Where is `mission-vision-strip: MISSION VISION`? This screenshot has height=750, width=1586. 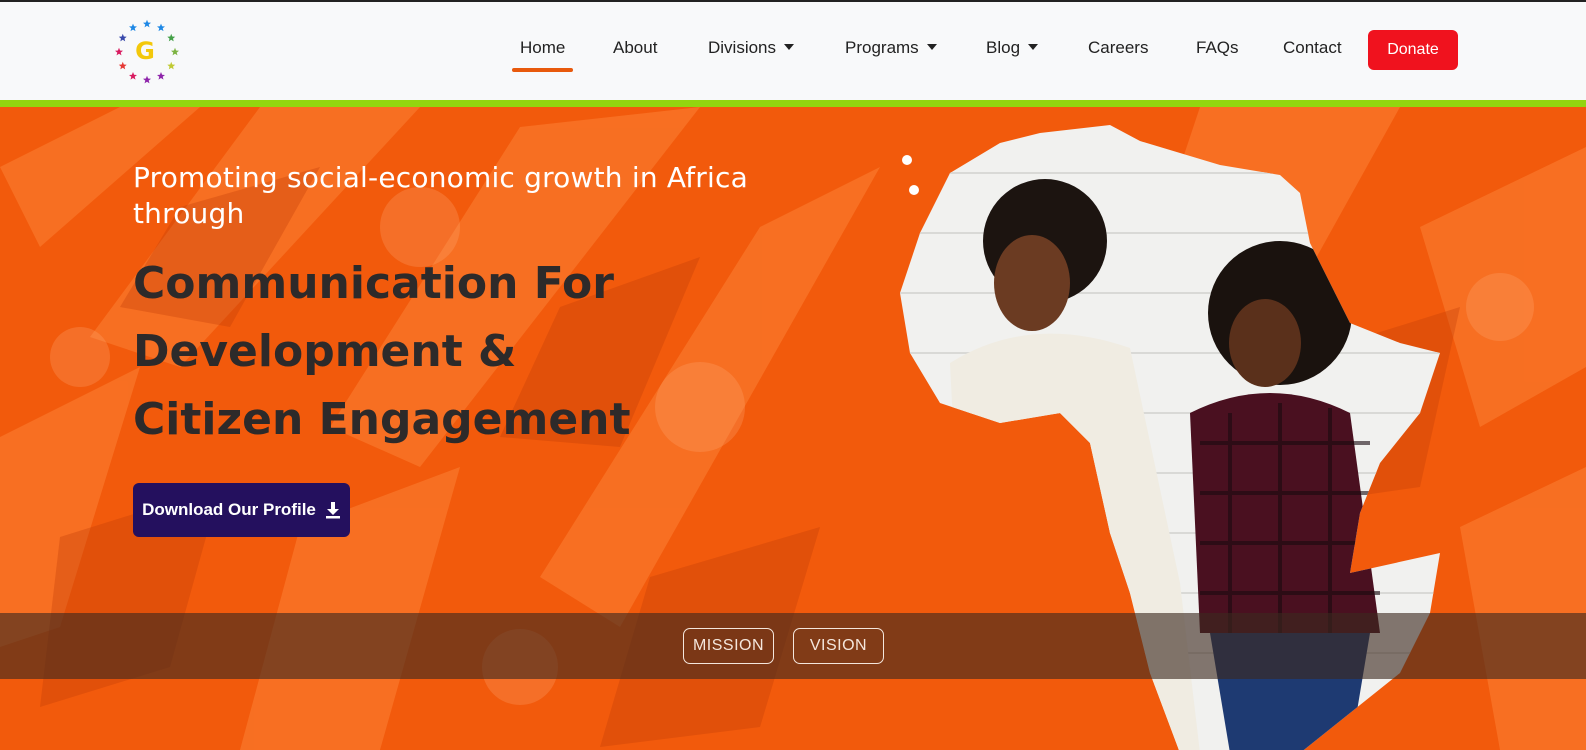
mission-vision-strip: MISSION VISION is located at coordinates (793, 646).